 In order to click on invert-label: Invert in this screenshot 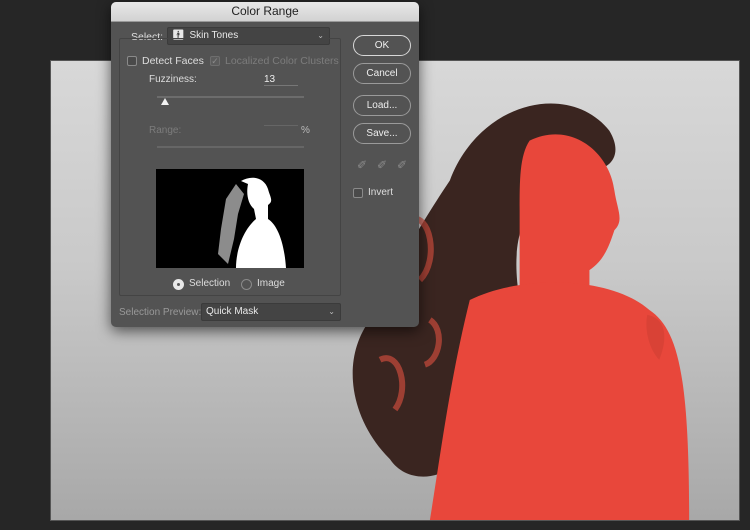, I will do `click(381, 192)`.